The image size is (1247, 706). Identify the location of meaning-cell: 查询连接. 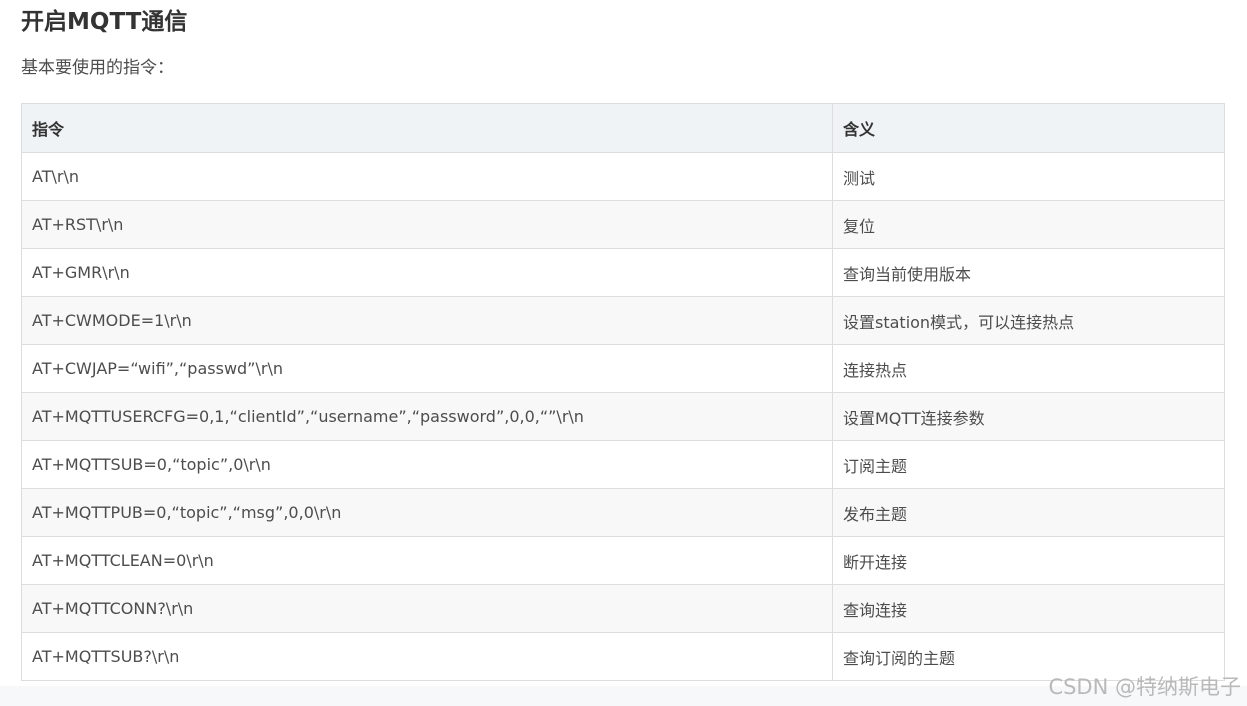
(1028, 608).